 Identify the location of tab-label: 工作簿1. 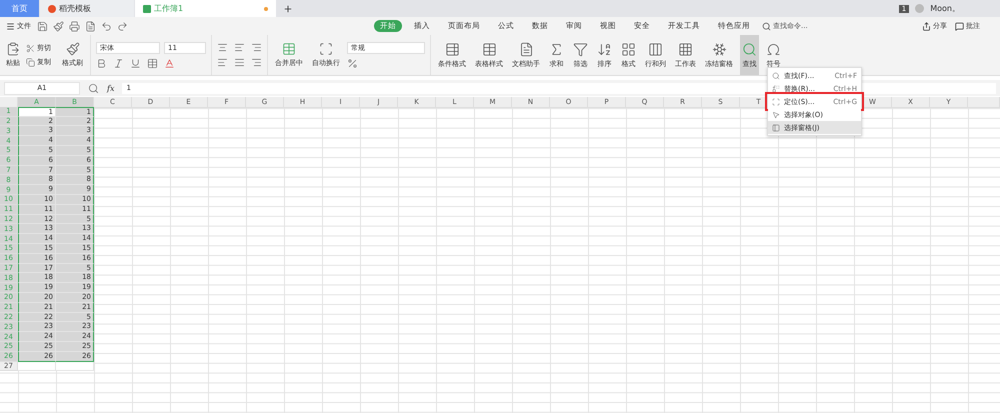
(169, 8).